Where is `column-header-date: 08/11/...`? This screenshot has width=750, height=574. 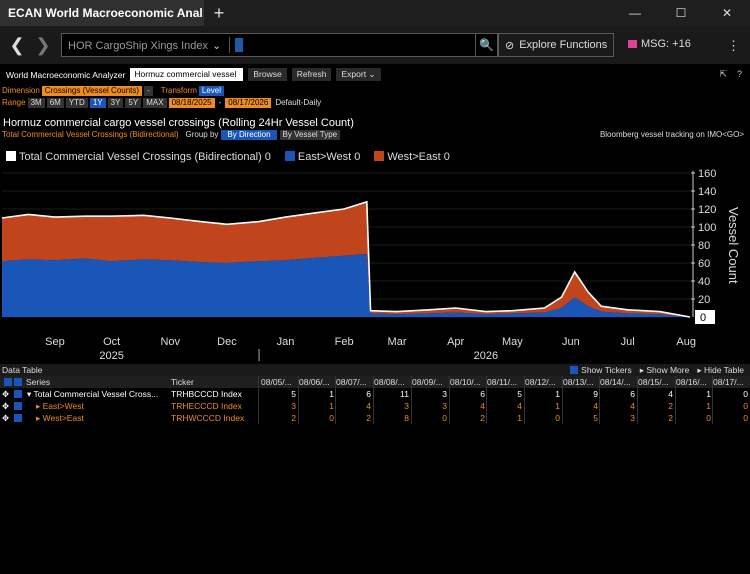
column-header-date: 08/11/... is located at coordinates (505, 382).